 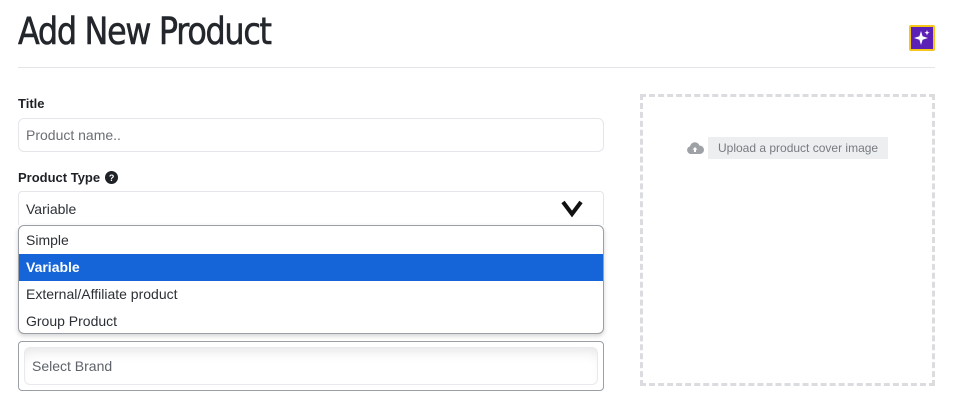 I want to click on product-type-selected-value: Variable, so click(x=51, y=208).